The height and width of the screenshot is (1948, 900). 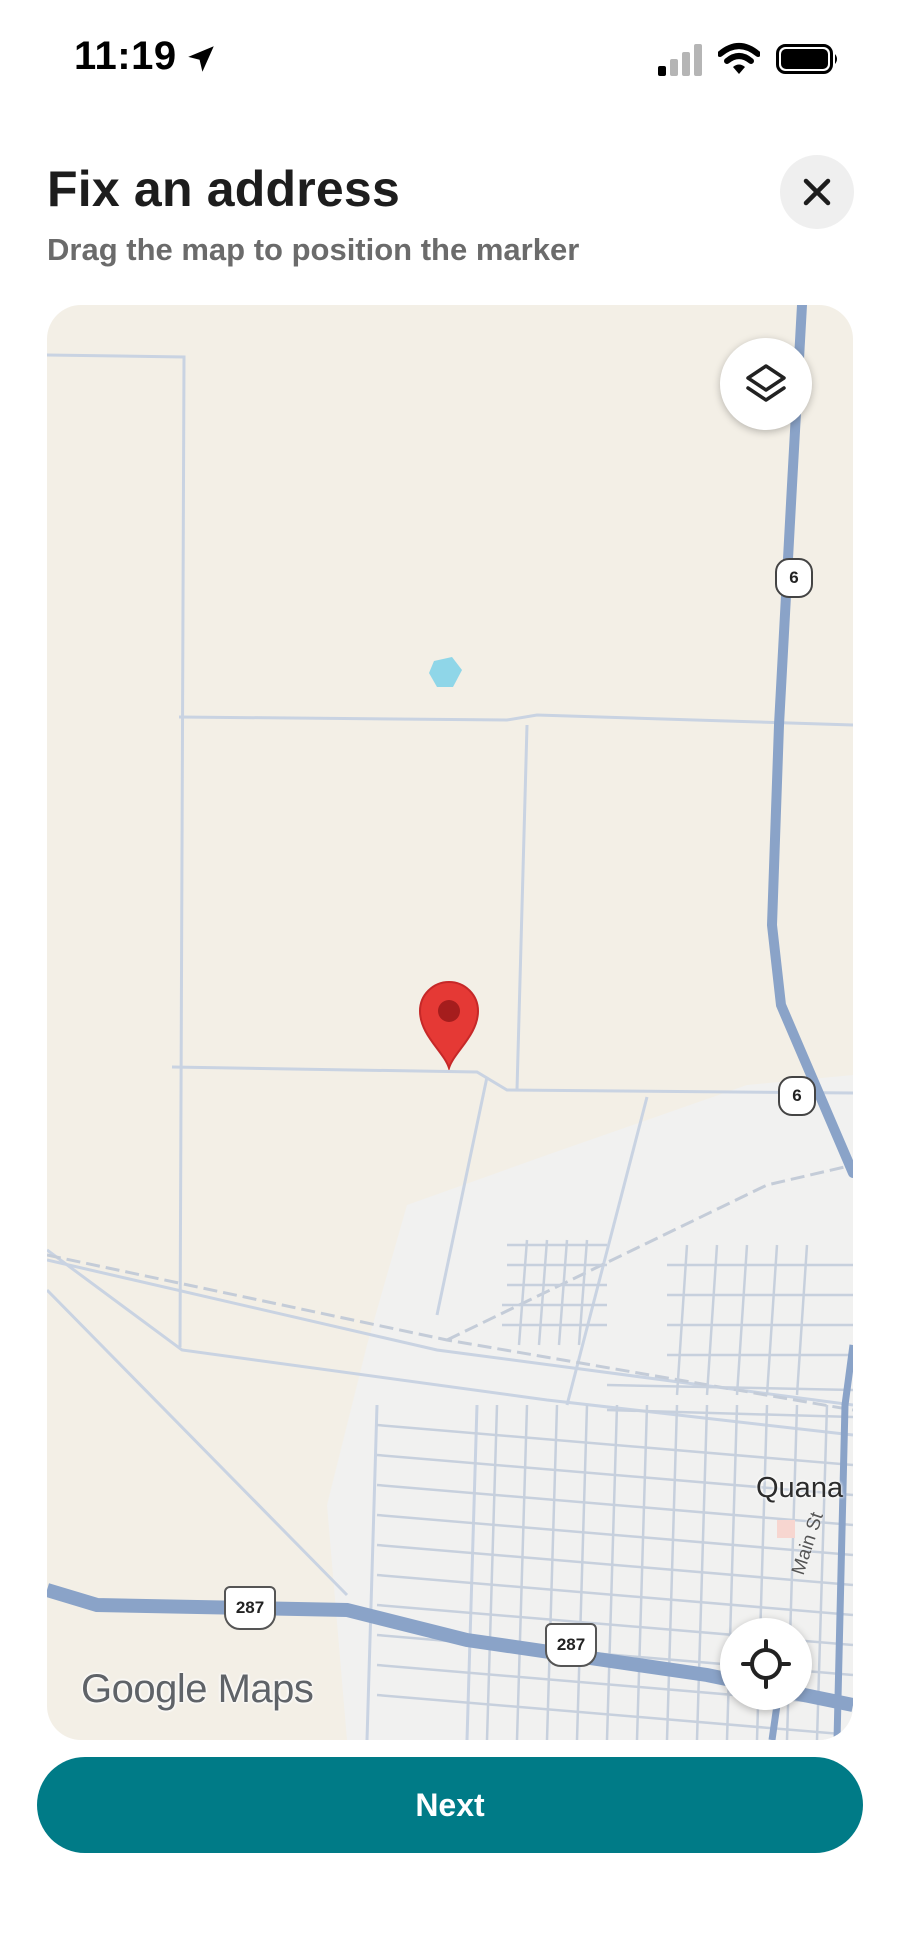 What do you see at coordinates (680, 60) in the screenshot?
I see `cellular-signal-icon` at bounding box center [680, 60].